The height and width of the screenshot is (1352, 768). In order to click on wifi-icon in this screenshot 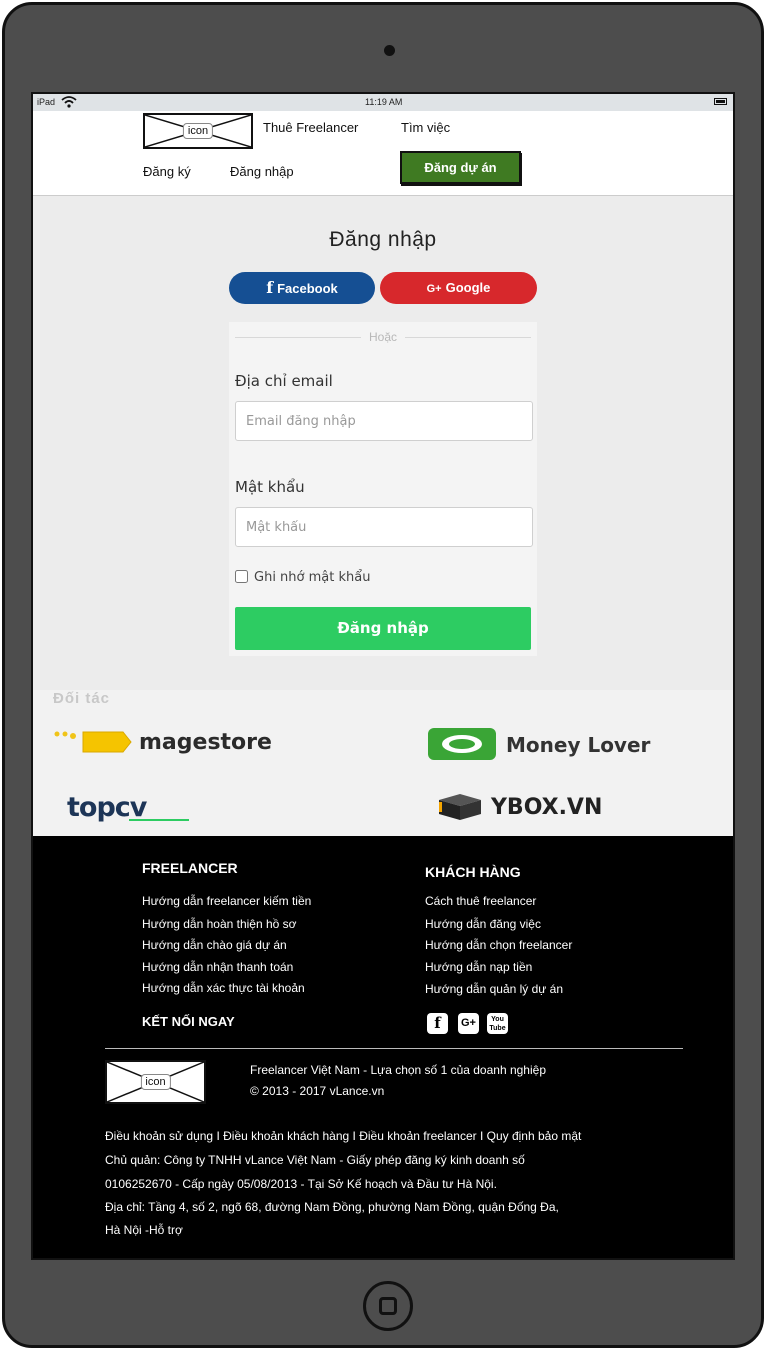, I will do `click(69, 102)`.